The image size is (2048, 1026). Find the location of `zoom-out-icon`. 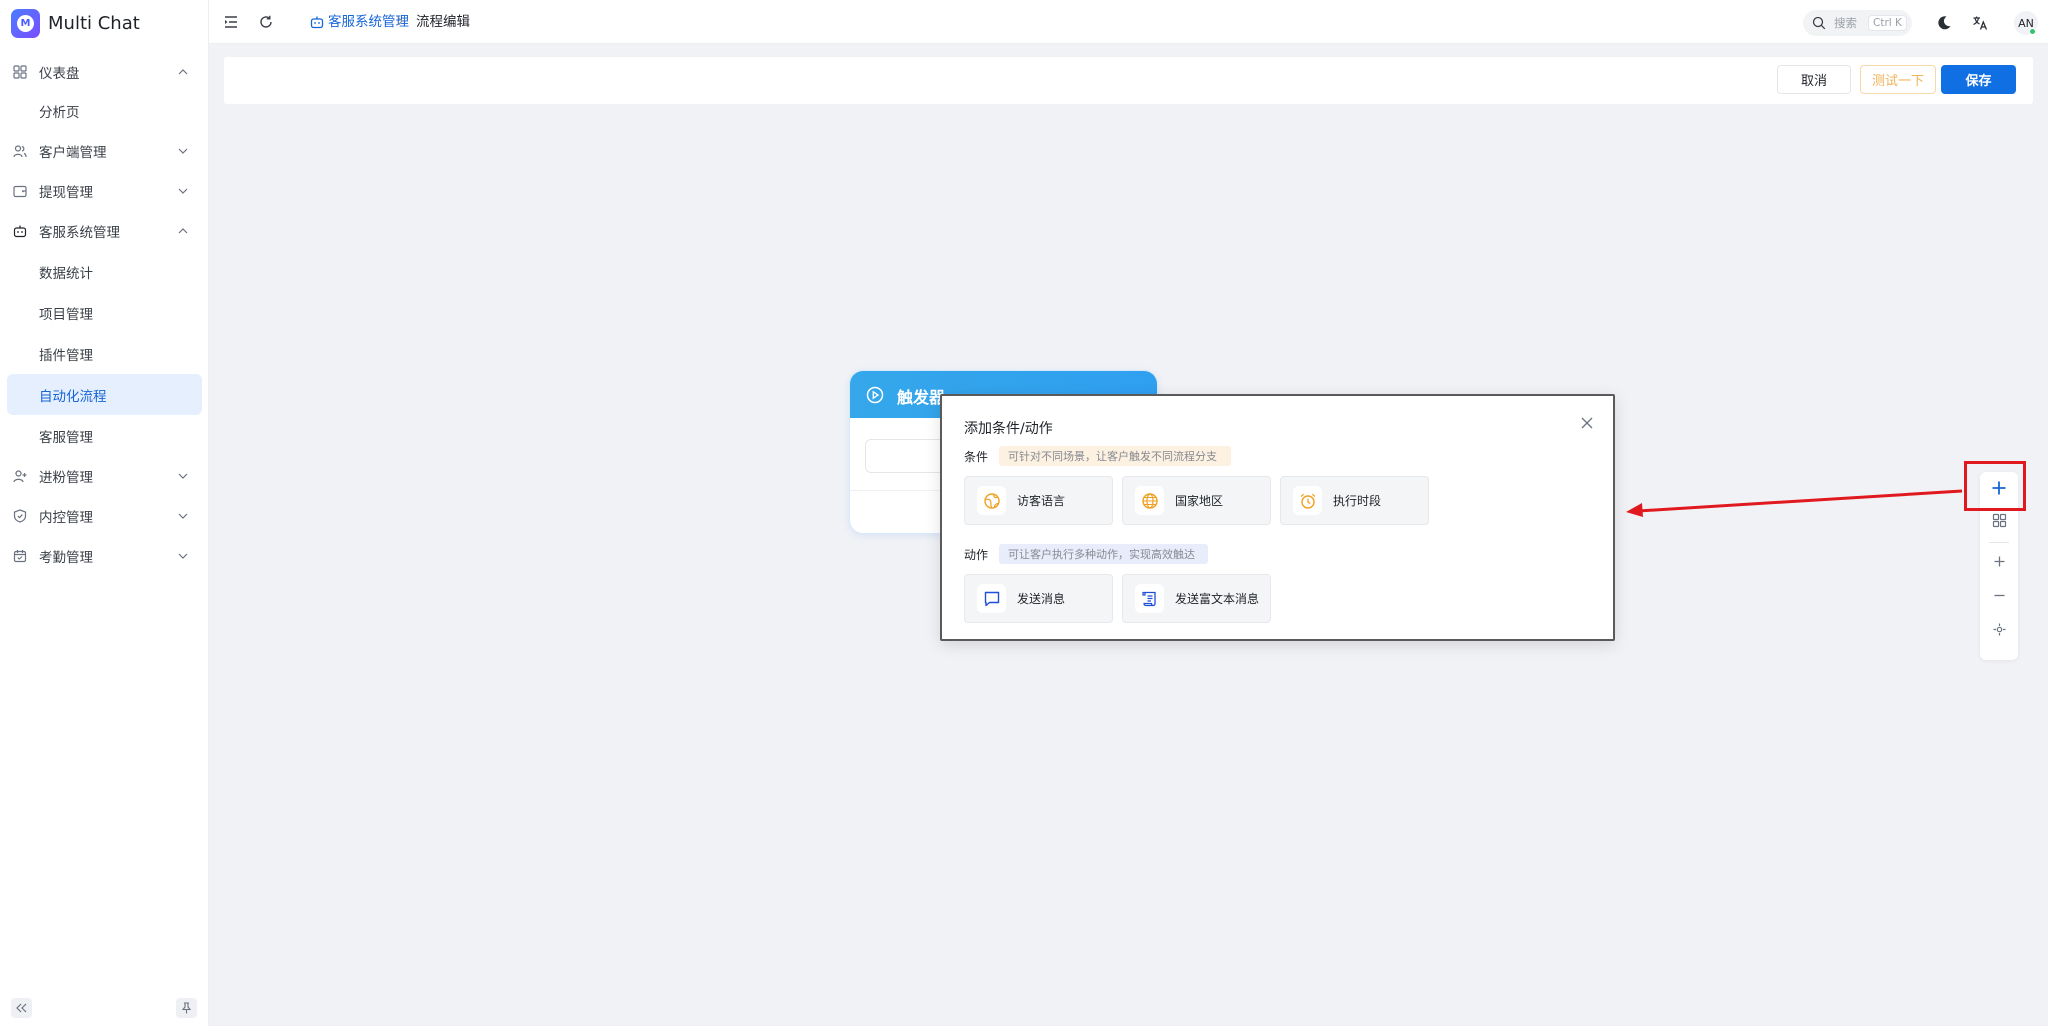

zoom-out-icon is located at coordinates (1999, 595).